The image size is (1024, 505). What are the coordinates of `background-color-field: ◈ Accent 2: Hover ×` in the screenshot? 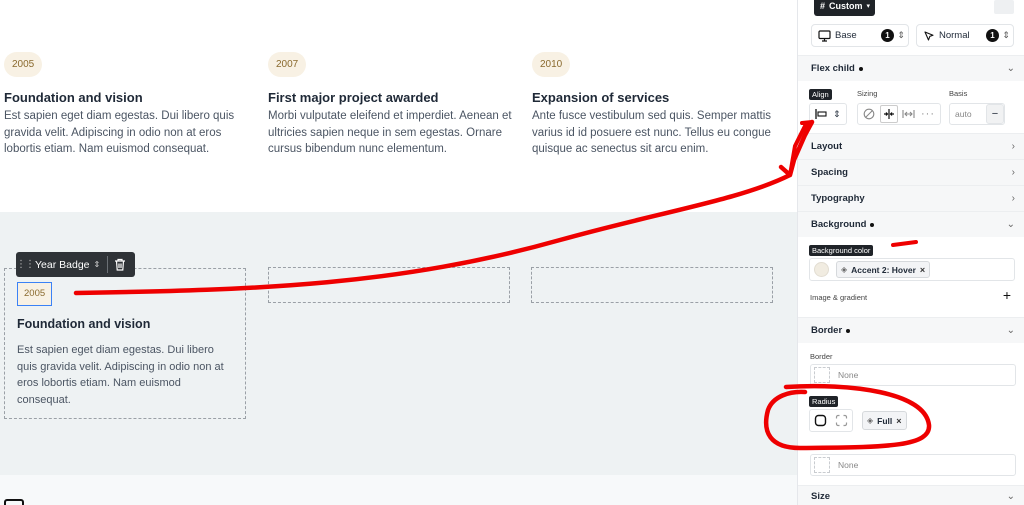 It's located at (912, 269).